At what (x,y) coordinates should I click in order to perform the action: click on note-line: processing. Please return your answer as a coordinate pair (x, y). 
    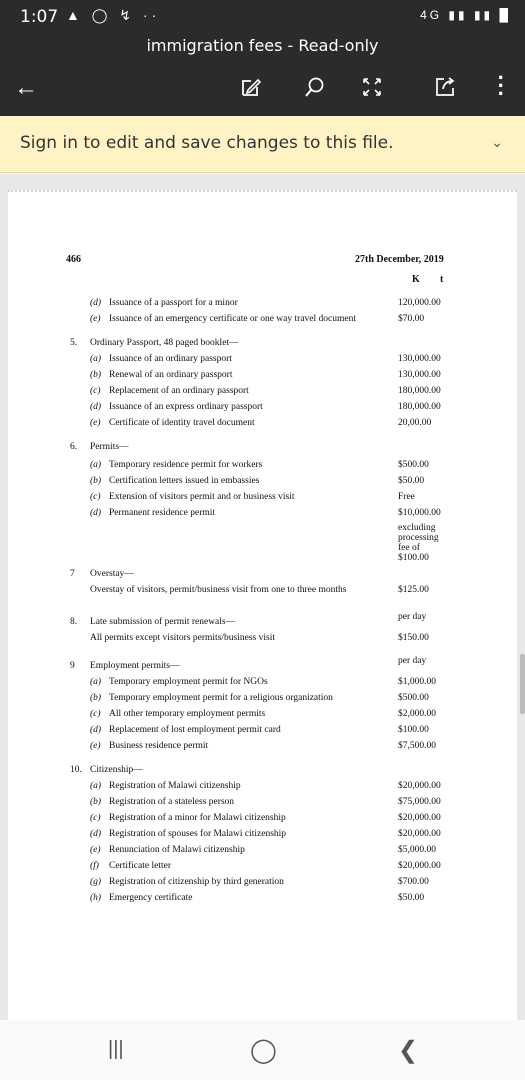
    Looking at the image, I should click on (418, 538).